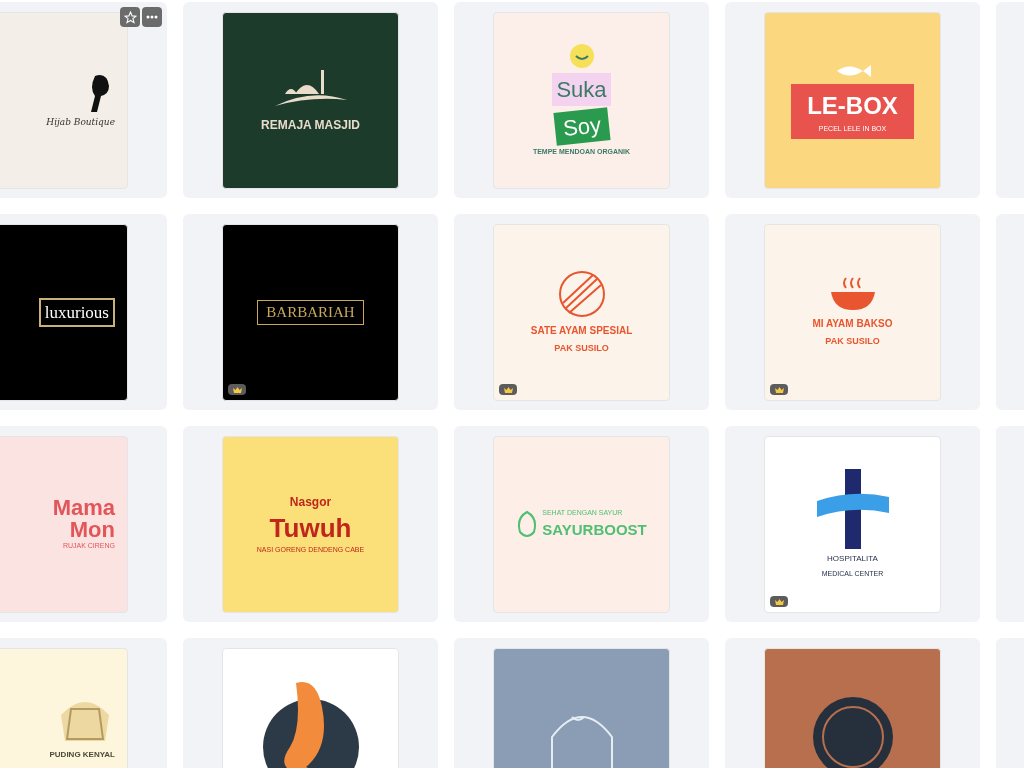 This screenshot has width=1024, height=768. I want to click on template-card: MI AYAM BAKSO PAK SUSILO, so click(852, 312).